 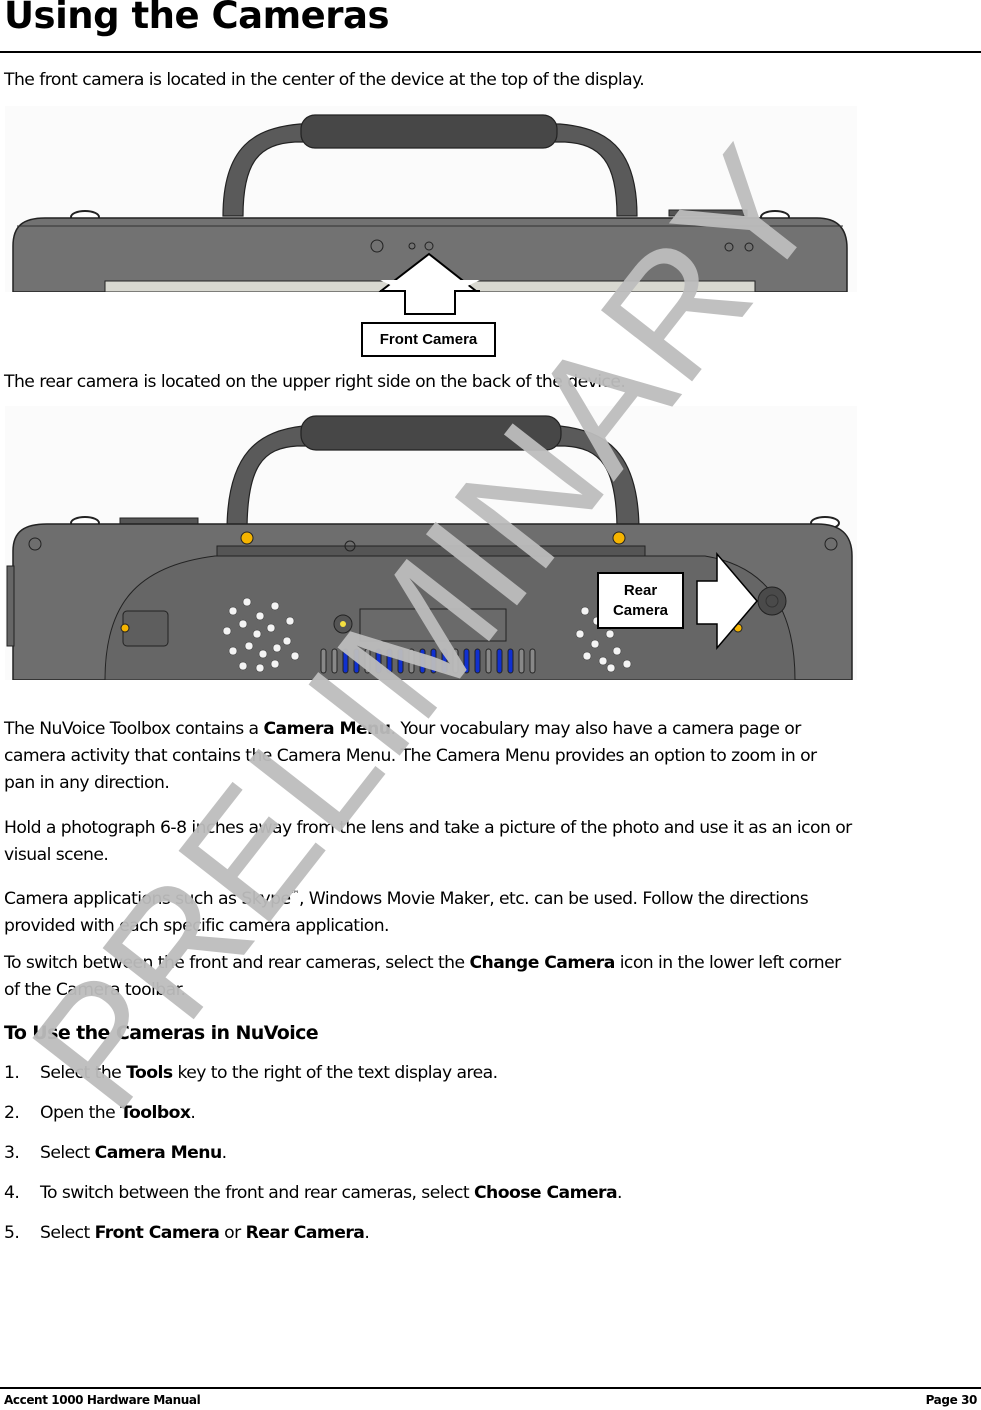 I want to click on rear-camera-callout-line2: Camera, so click(x=640, y=610).